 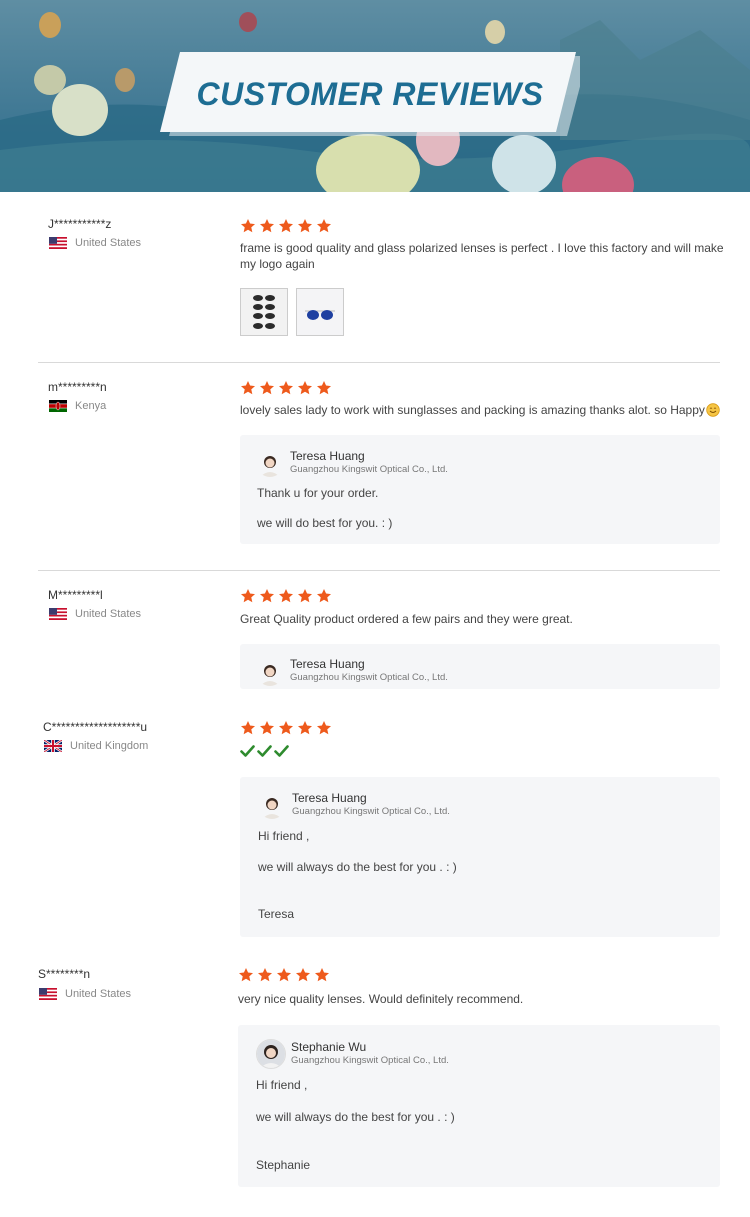 What do you see at coordinates (80, 224) in the screenshot?
I see `reviewer-name: J***********z` at bounding box center [80, 224].